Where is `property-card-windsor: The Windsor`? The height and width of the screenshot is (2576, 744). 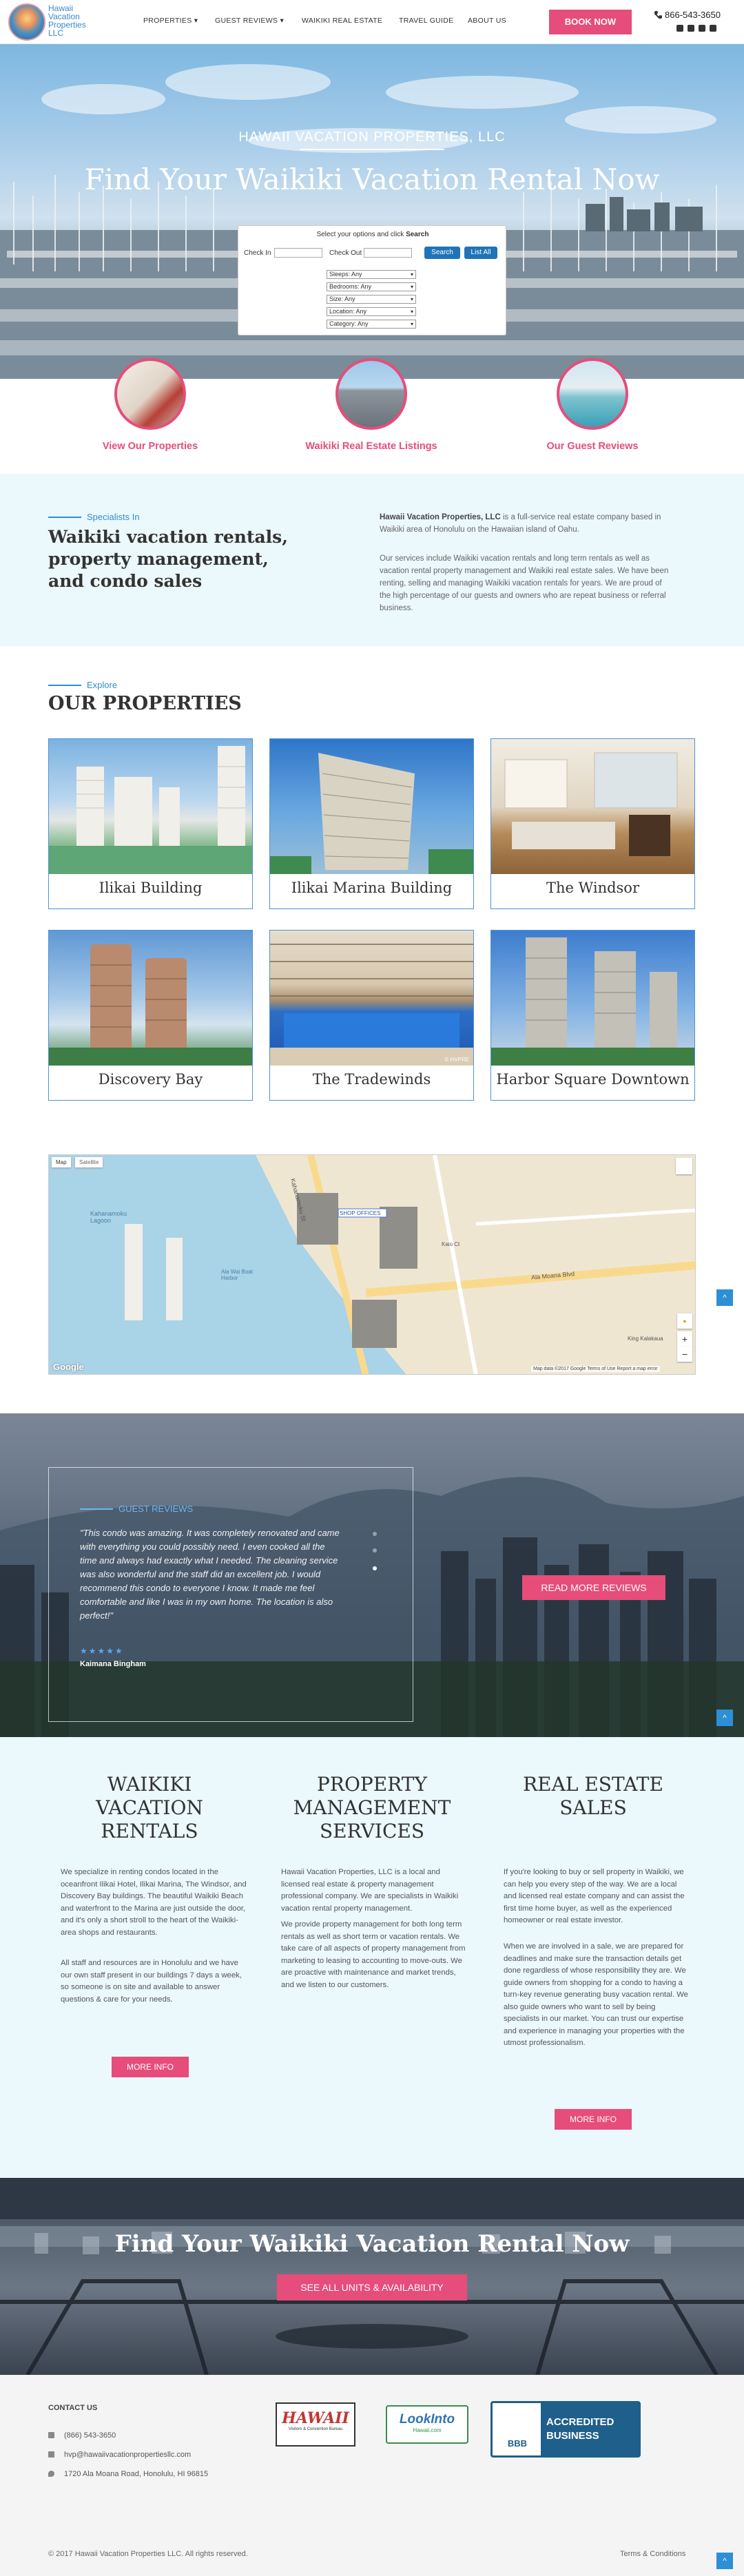 property-card-windsor: The Windsor is located at coordinates (592, 823).